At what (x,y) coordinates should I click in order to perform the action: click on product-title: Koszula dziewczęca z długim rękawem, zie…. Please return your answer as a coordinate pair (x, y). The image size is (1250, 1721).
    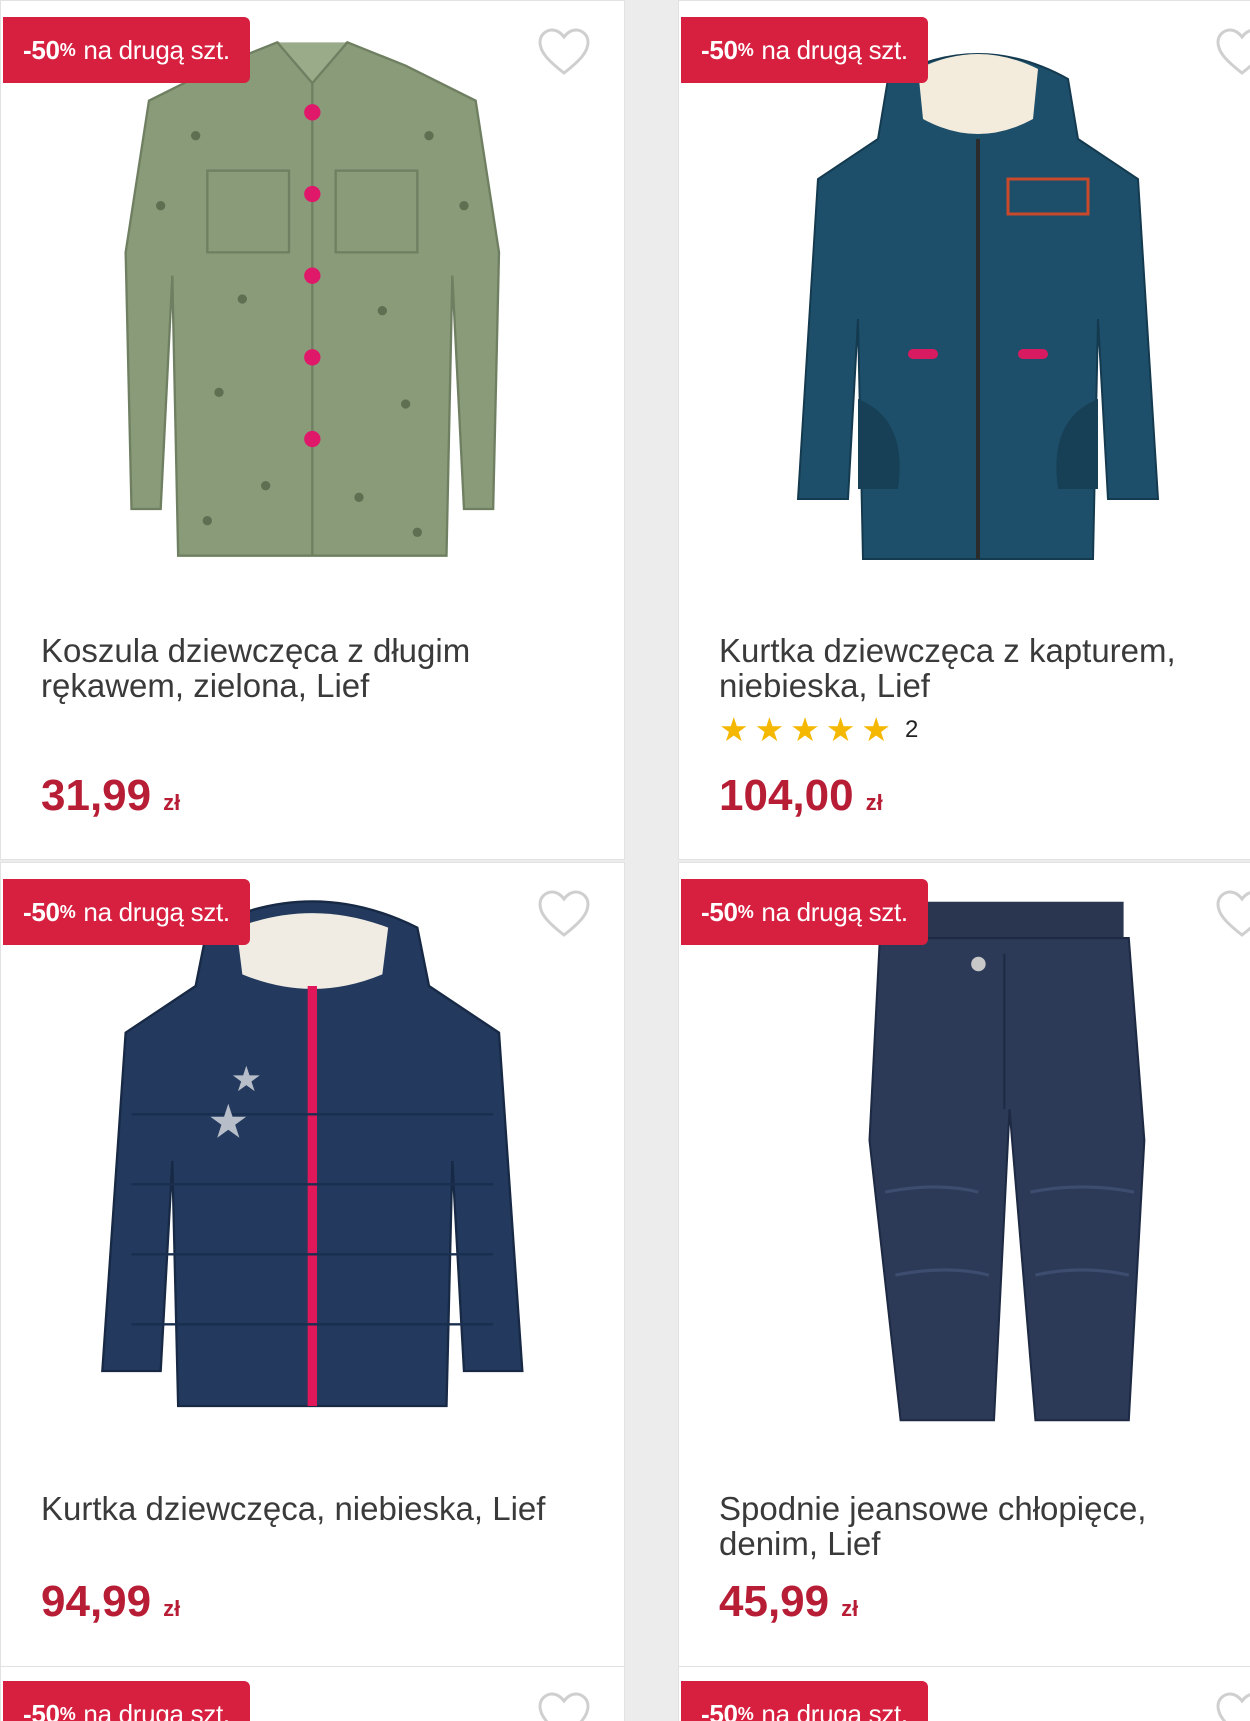
    Looking at the image, I should click on (317, 668).